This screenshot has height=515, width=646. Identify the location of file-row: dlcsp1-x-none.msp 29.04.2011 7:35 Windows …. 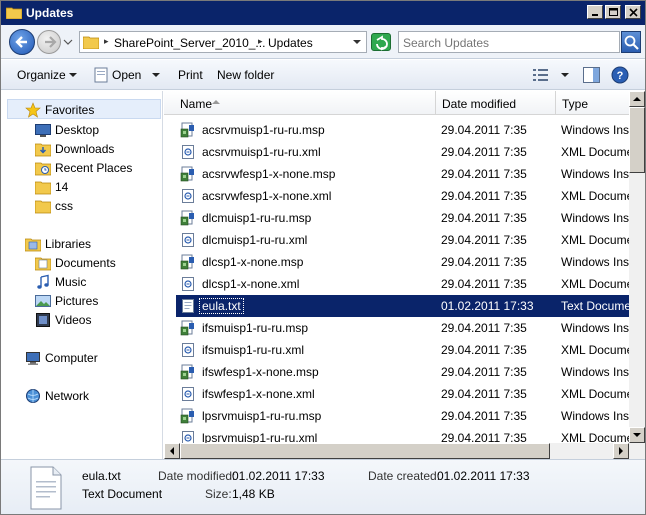
(402, 262).